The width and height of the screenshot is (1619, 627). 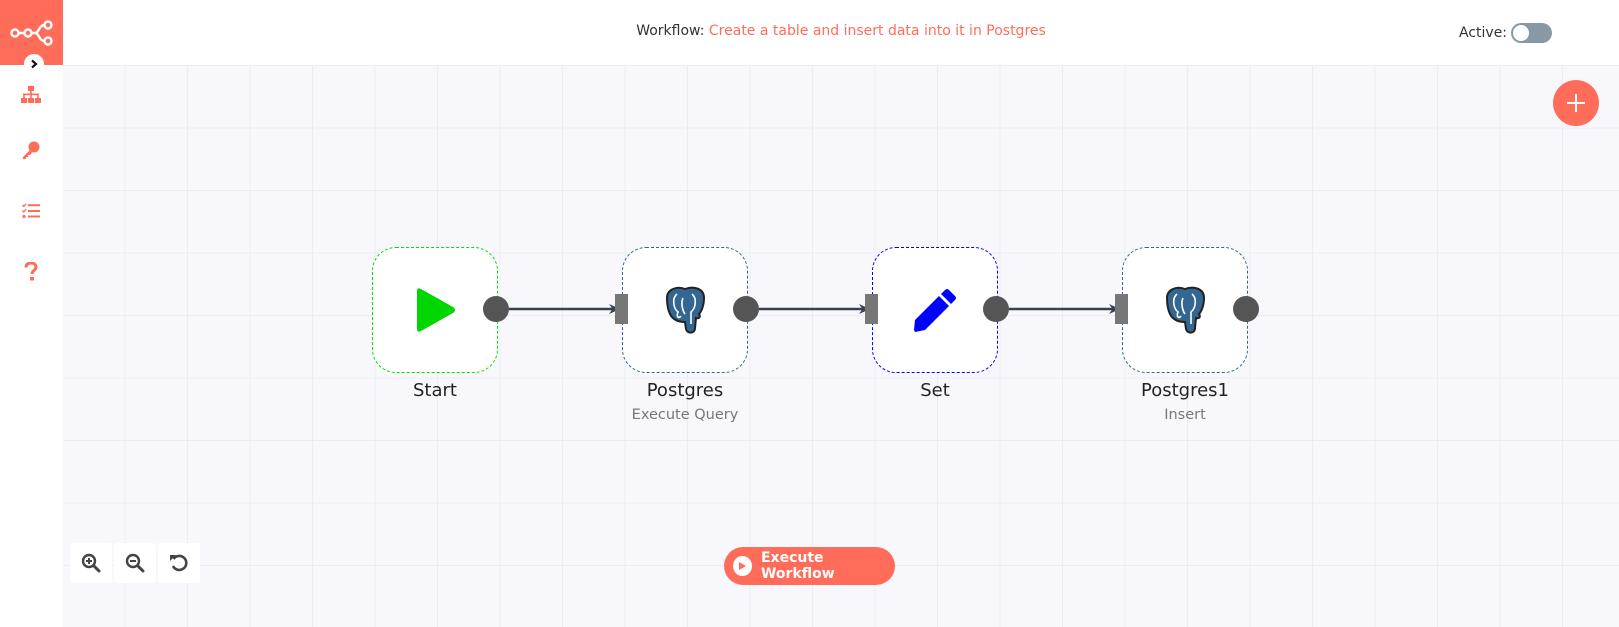 I want to click on node-postgres1, so click(x=1185, y=310).